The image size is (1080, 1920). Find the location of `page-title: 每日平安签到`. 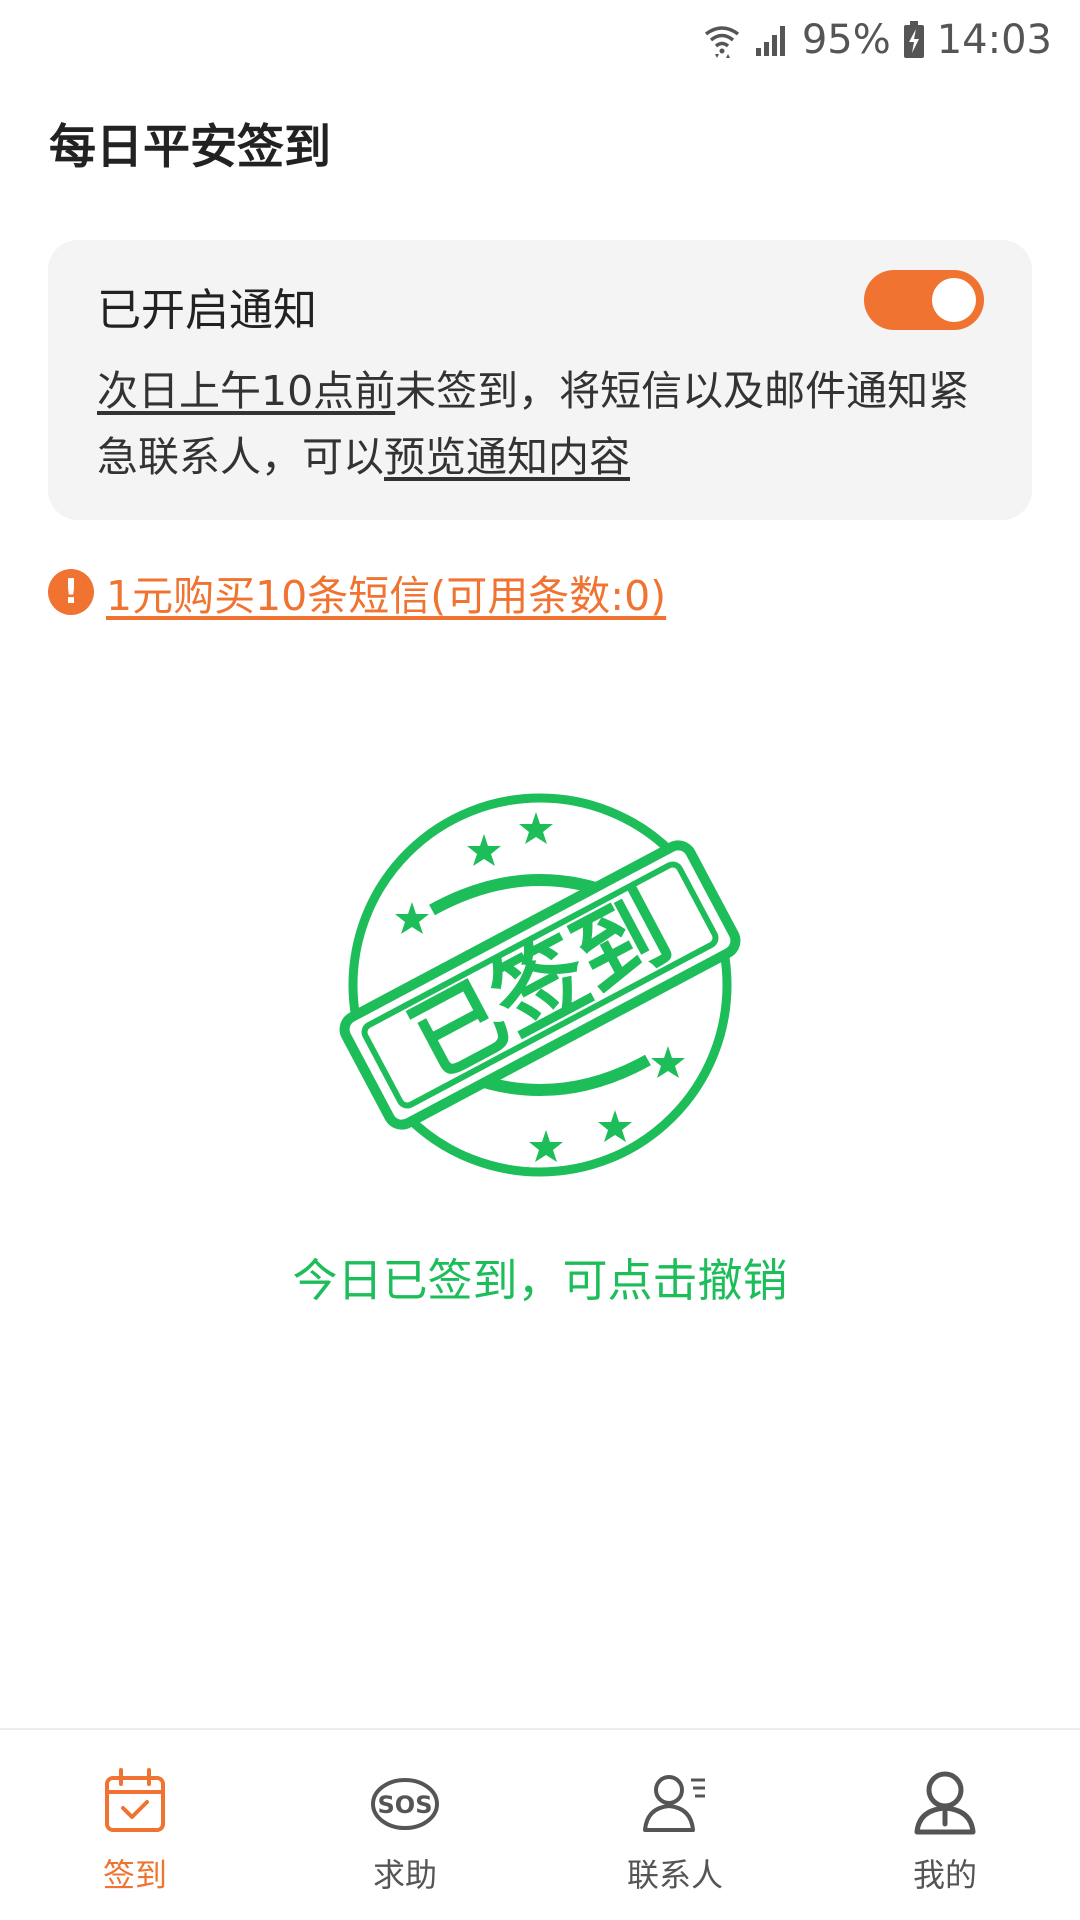

page-title: 每日平安签到 is located at coordinates (190, 147).